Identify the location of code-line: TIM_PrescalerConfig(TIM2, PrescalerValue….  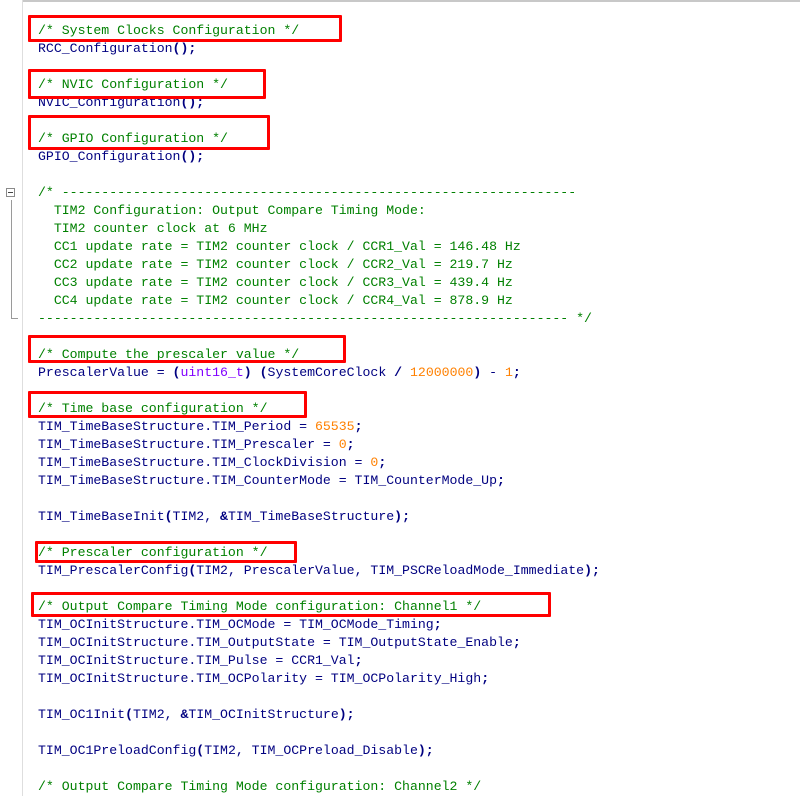
(319, 570).